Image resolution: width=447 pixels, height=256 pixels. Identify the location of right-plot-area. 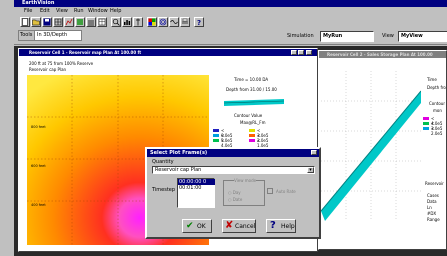
(371, 146).